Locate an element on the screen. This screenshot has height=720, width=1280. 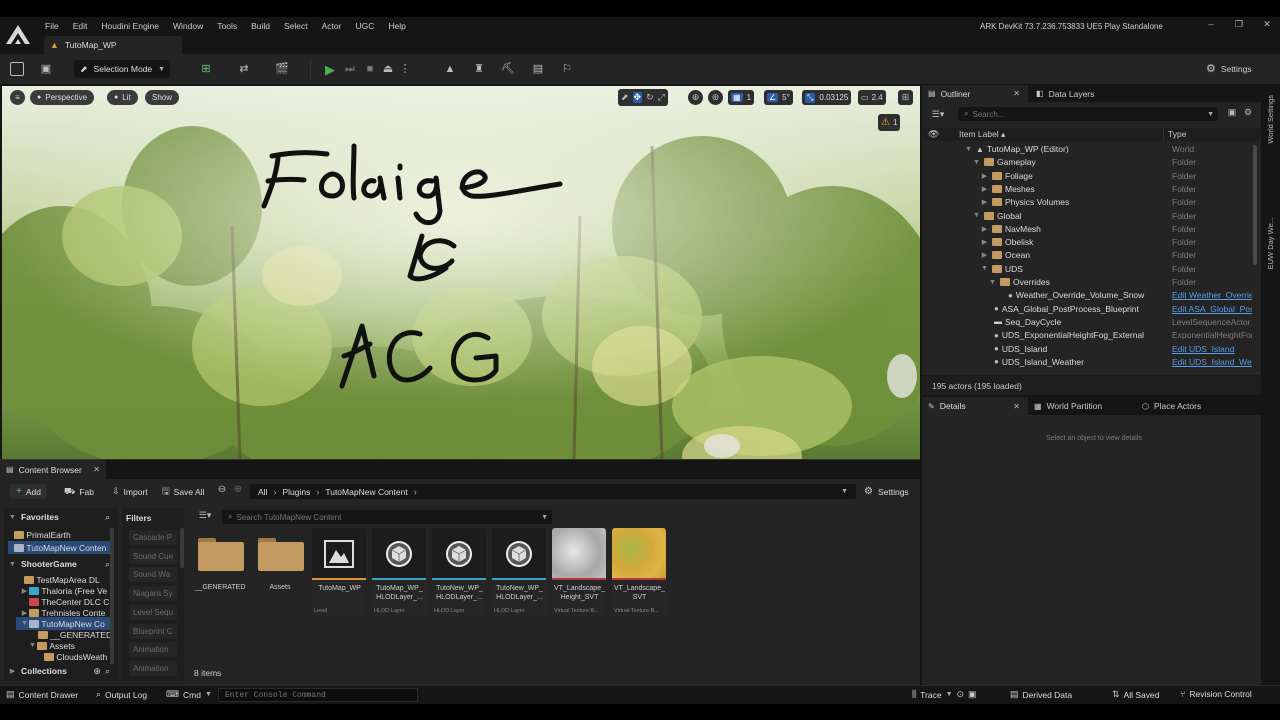
tab-place-actors: ⬡ Place Actors is located at coordinates (1171, 406).